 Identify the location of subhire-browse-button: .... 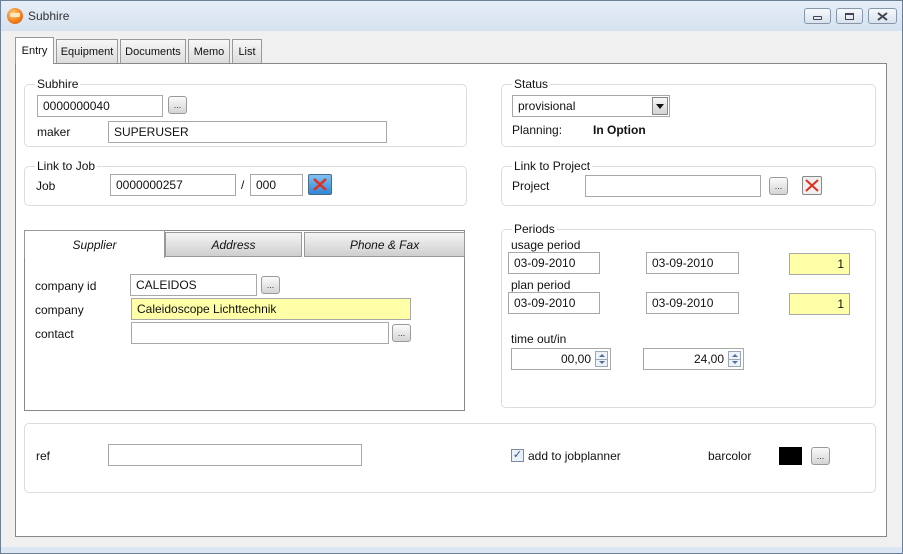
(177, 105).